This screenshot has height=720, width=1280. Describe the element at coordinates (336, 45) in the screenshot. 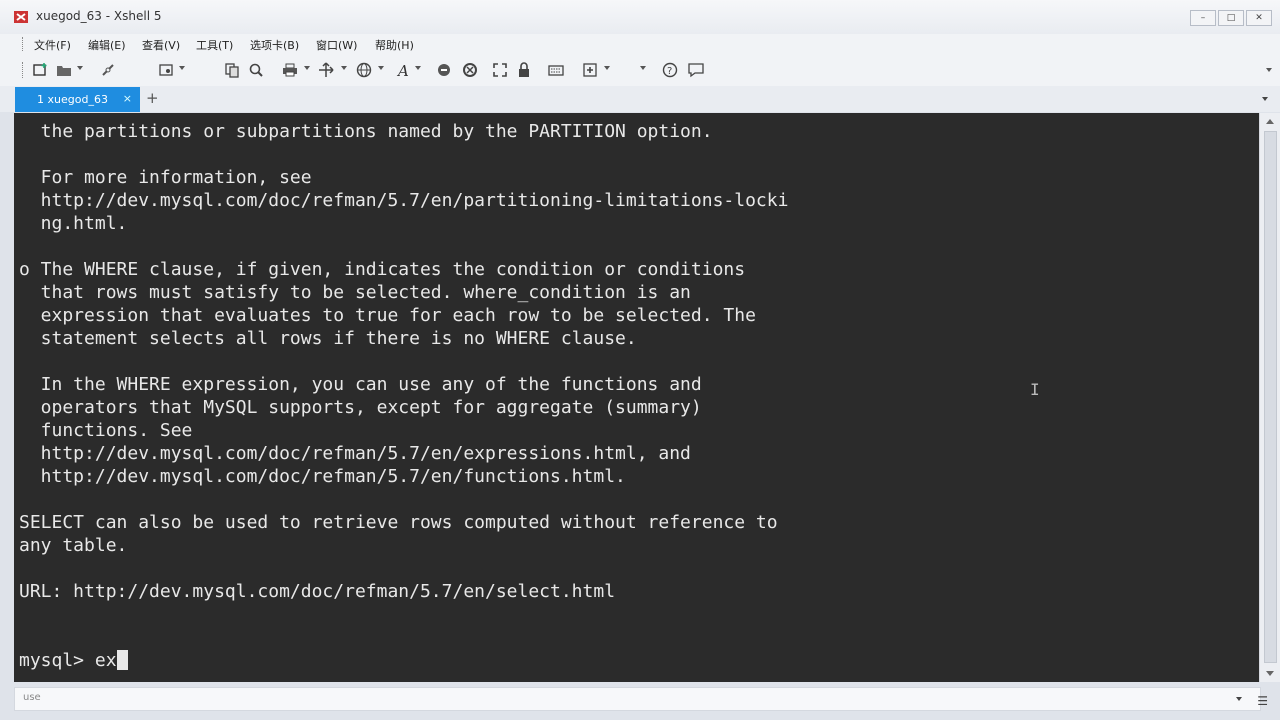

I see `menu-window: 窗口(W)` at that location.